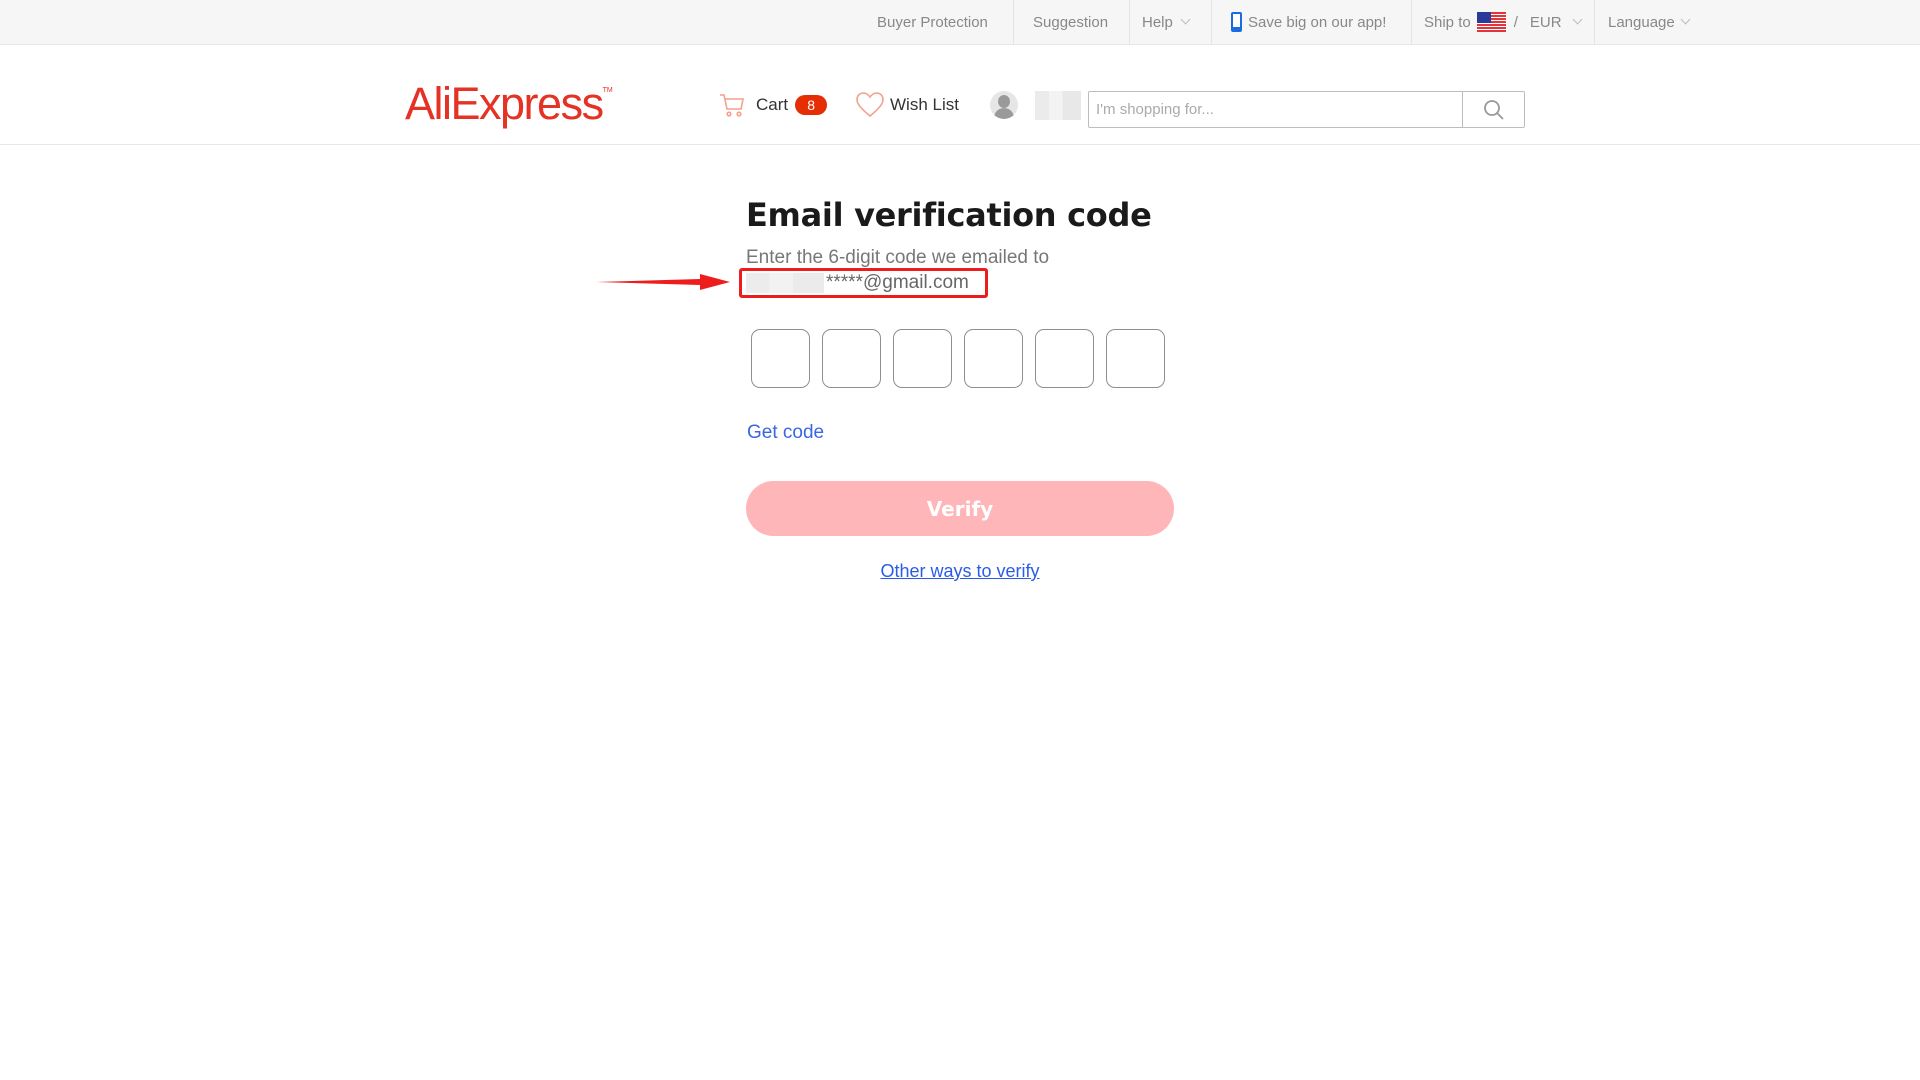  I want to click on wishlist-label: Wish List, so click(924, 104).